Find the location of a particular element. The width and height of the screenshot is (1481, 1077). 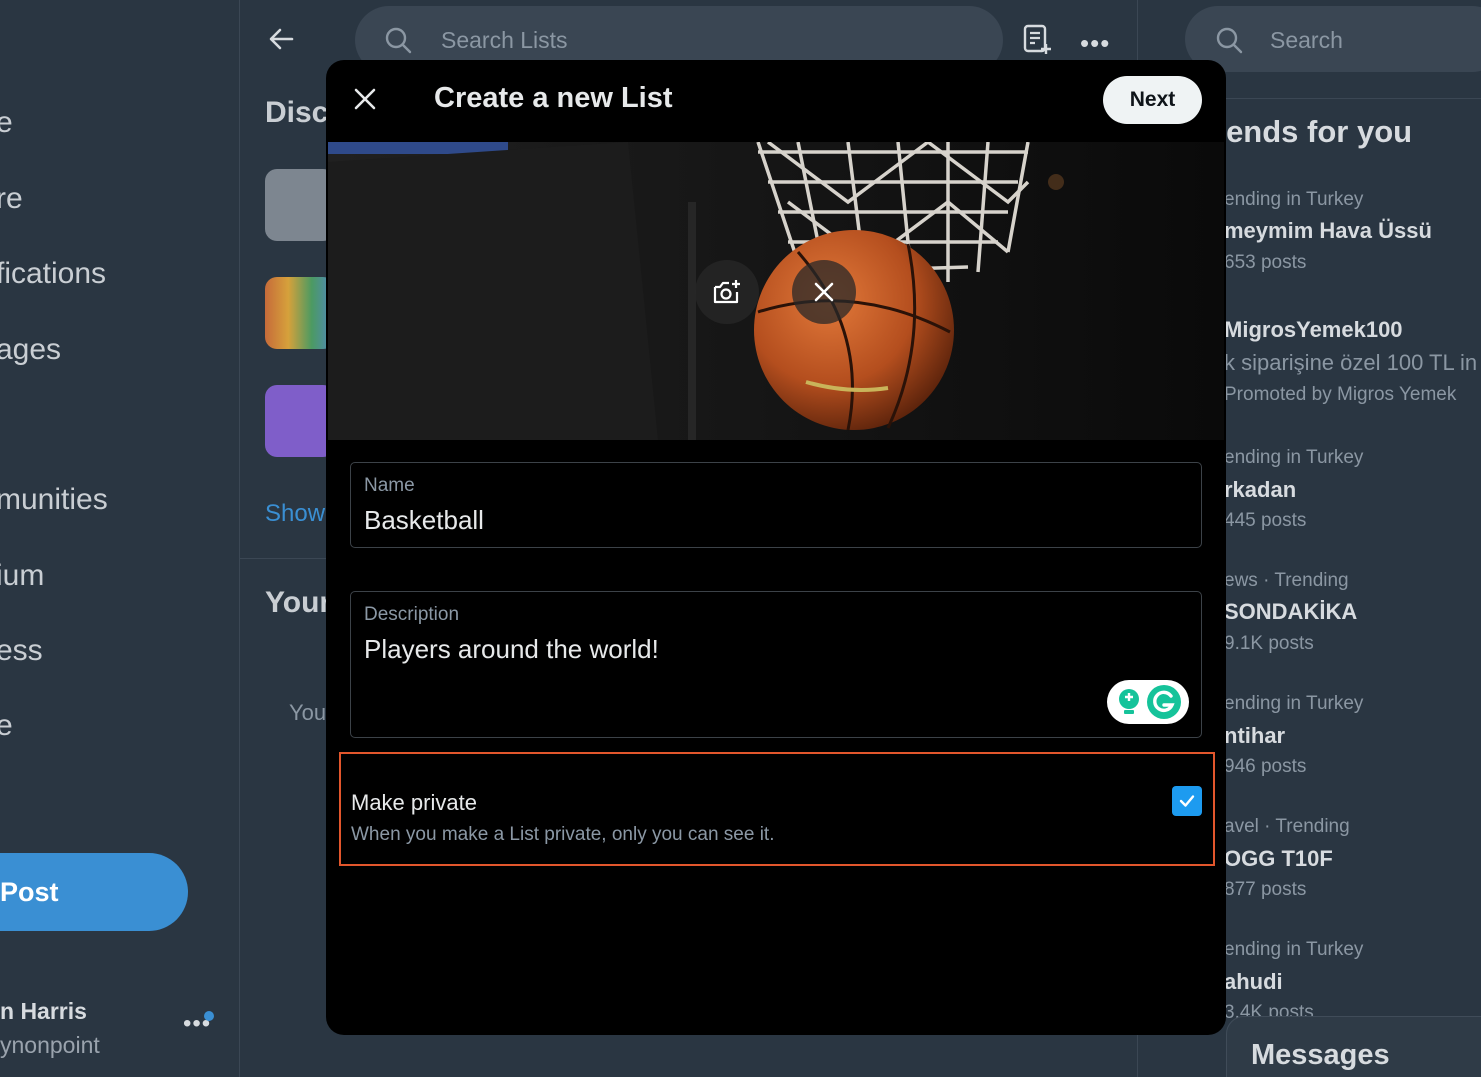

name-field: Name Basketball is located at coordinates (776, 505).